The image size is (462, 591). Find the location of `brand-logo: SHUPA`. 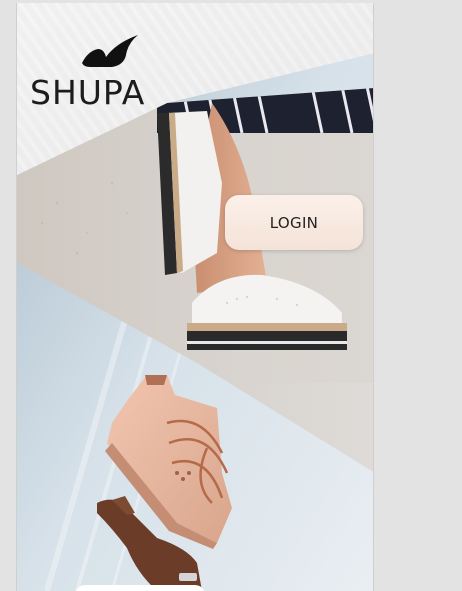

brand-logo: SHUPA is located at coordinates (95, 73).